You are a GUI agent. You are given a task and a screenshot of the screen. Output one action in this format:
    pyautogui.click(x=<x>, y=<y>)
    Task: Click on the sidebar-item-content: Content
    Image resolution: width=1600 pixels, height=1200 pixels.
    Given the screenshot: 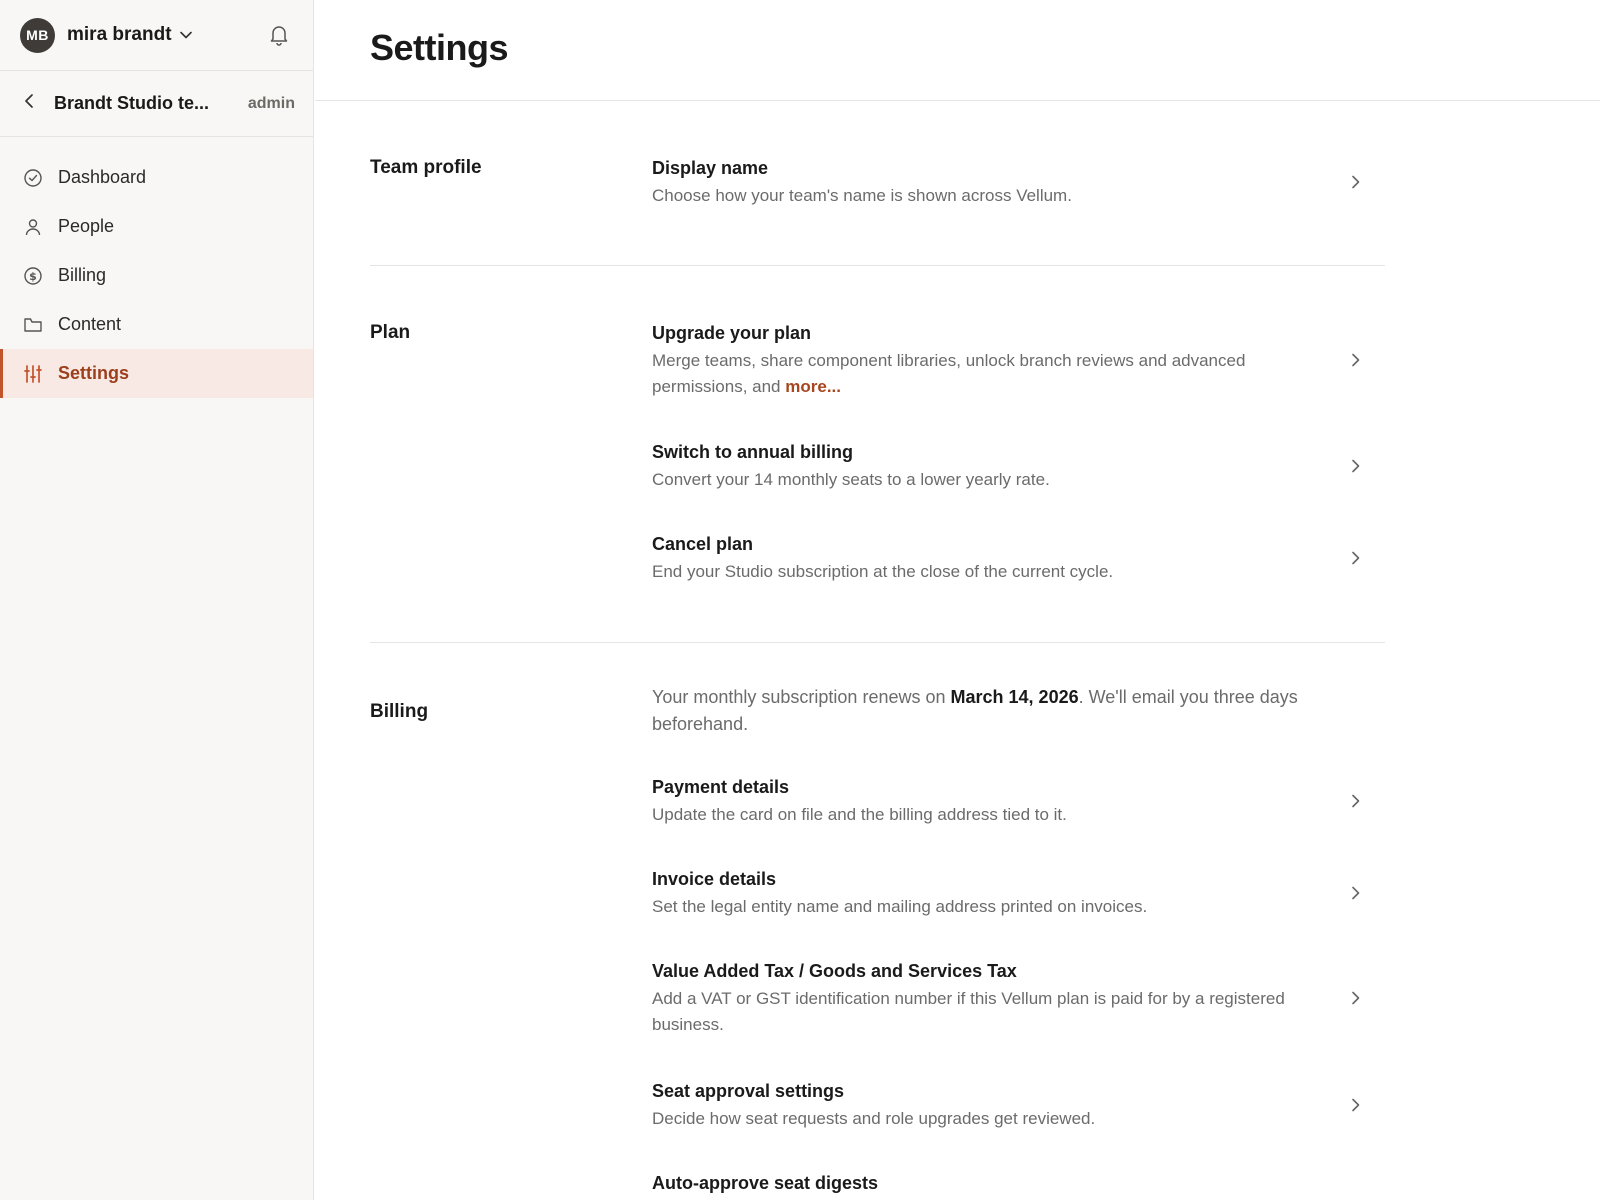 What is the action you would take?
    pyautogui.click(x=156, y=324)
    